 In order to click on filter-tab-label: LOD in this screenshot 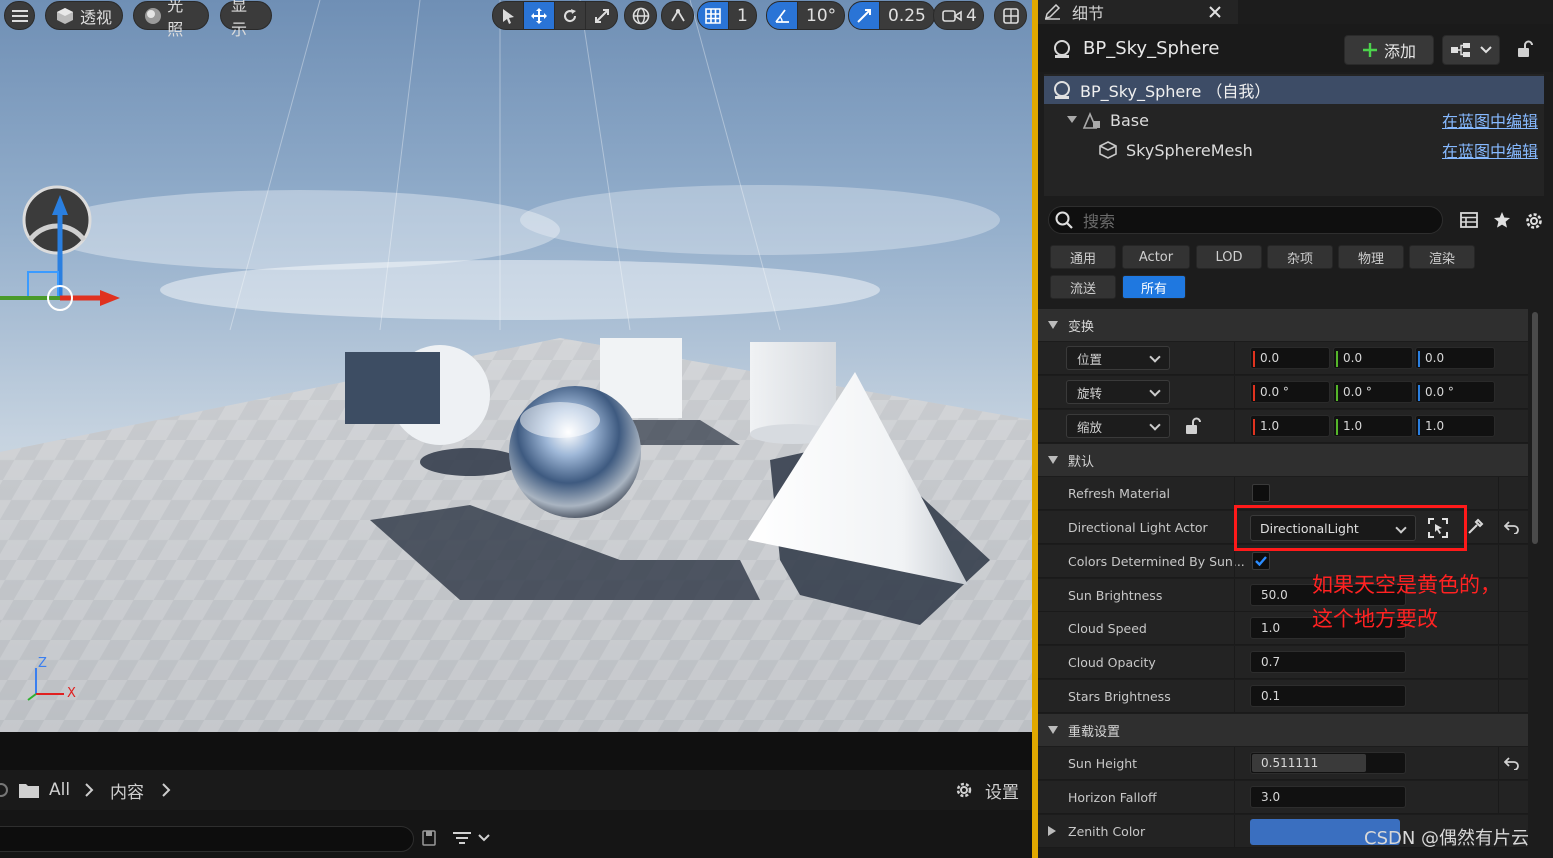, I will do `click(1229, 257)`.